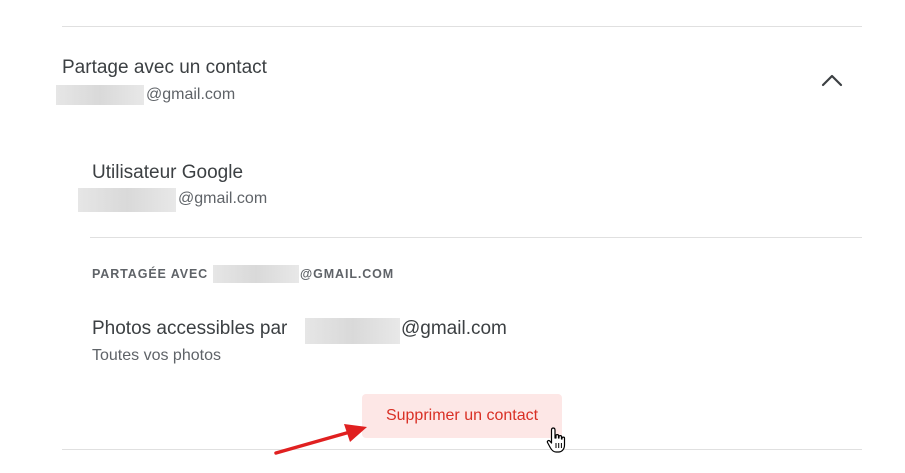  I want to click on remove-contact-label: Supprimer un contact, so click(462, 415).